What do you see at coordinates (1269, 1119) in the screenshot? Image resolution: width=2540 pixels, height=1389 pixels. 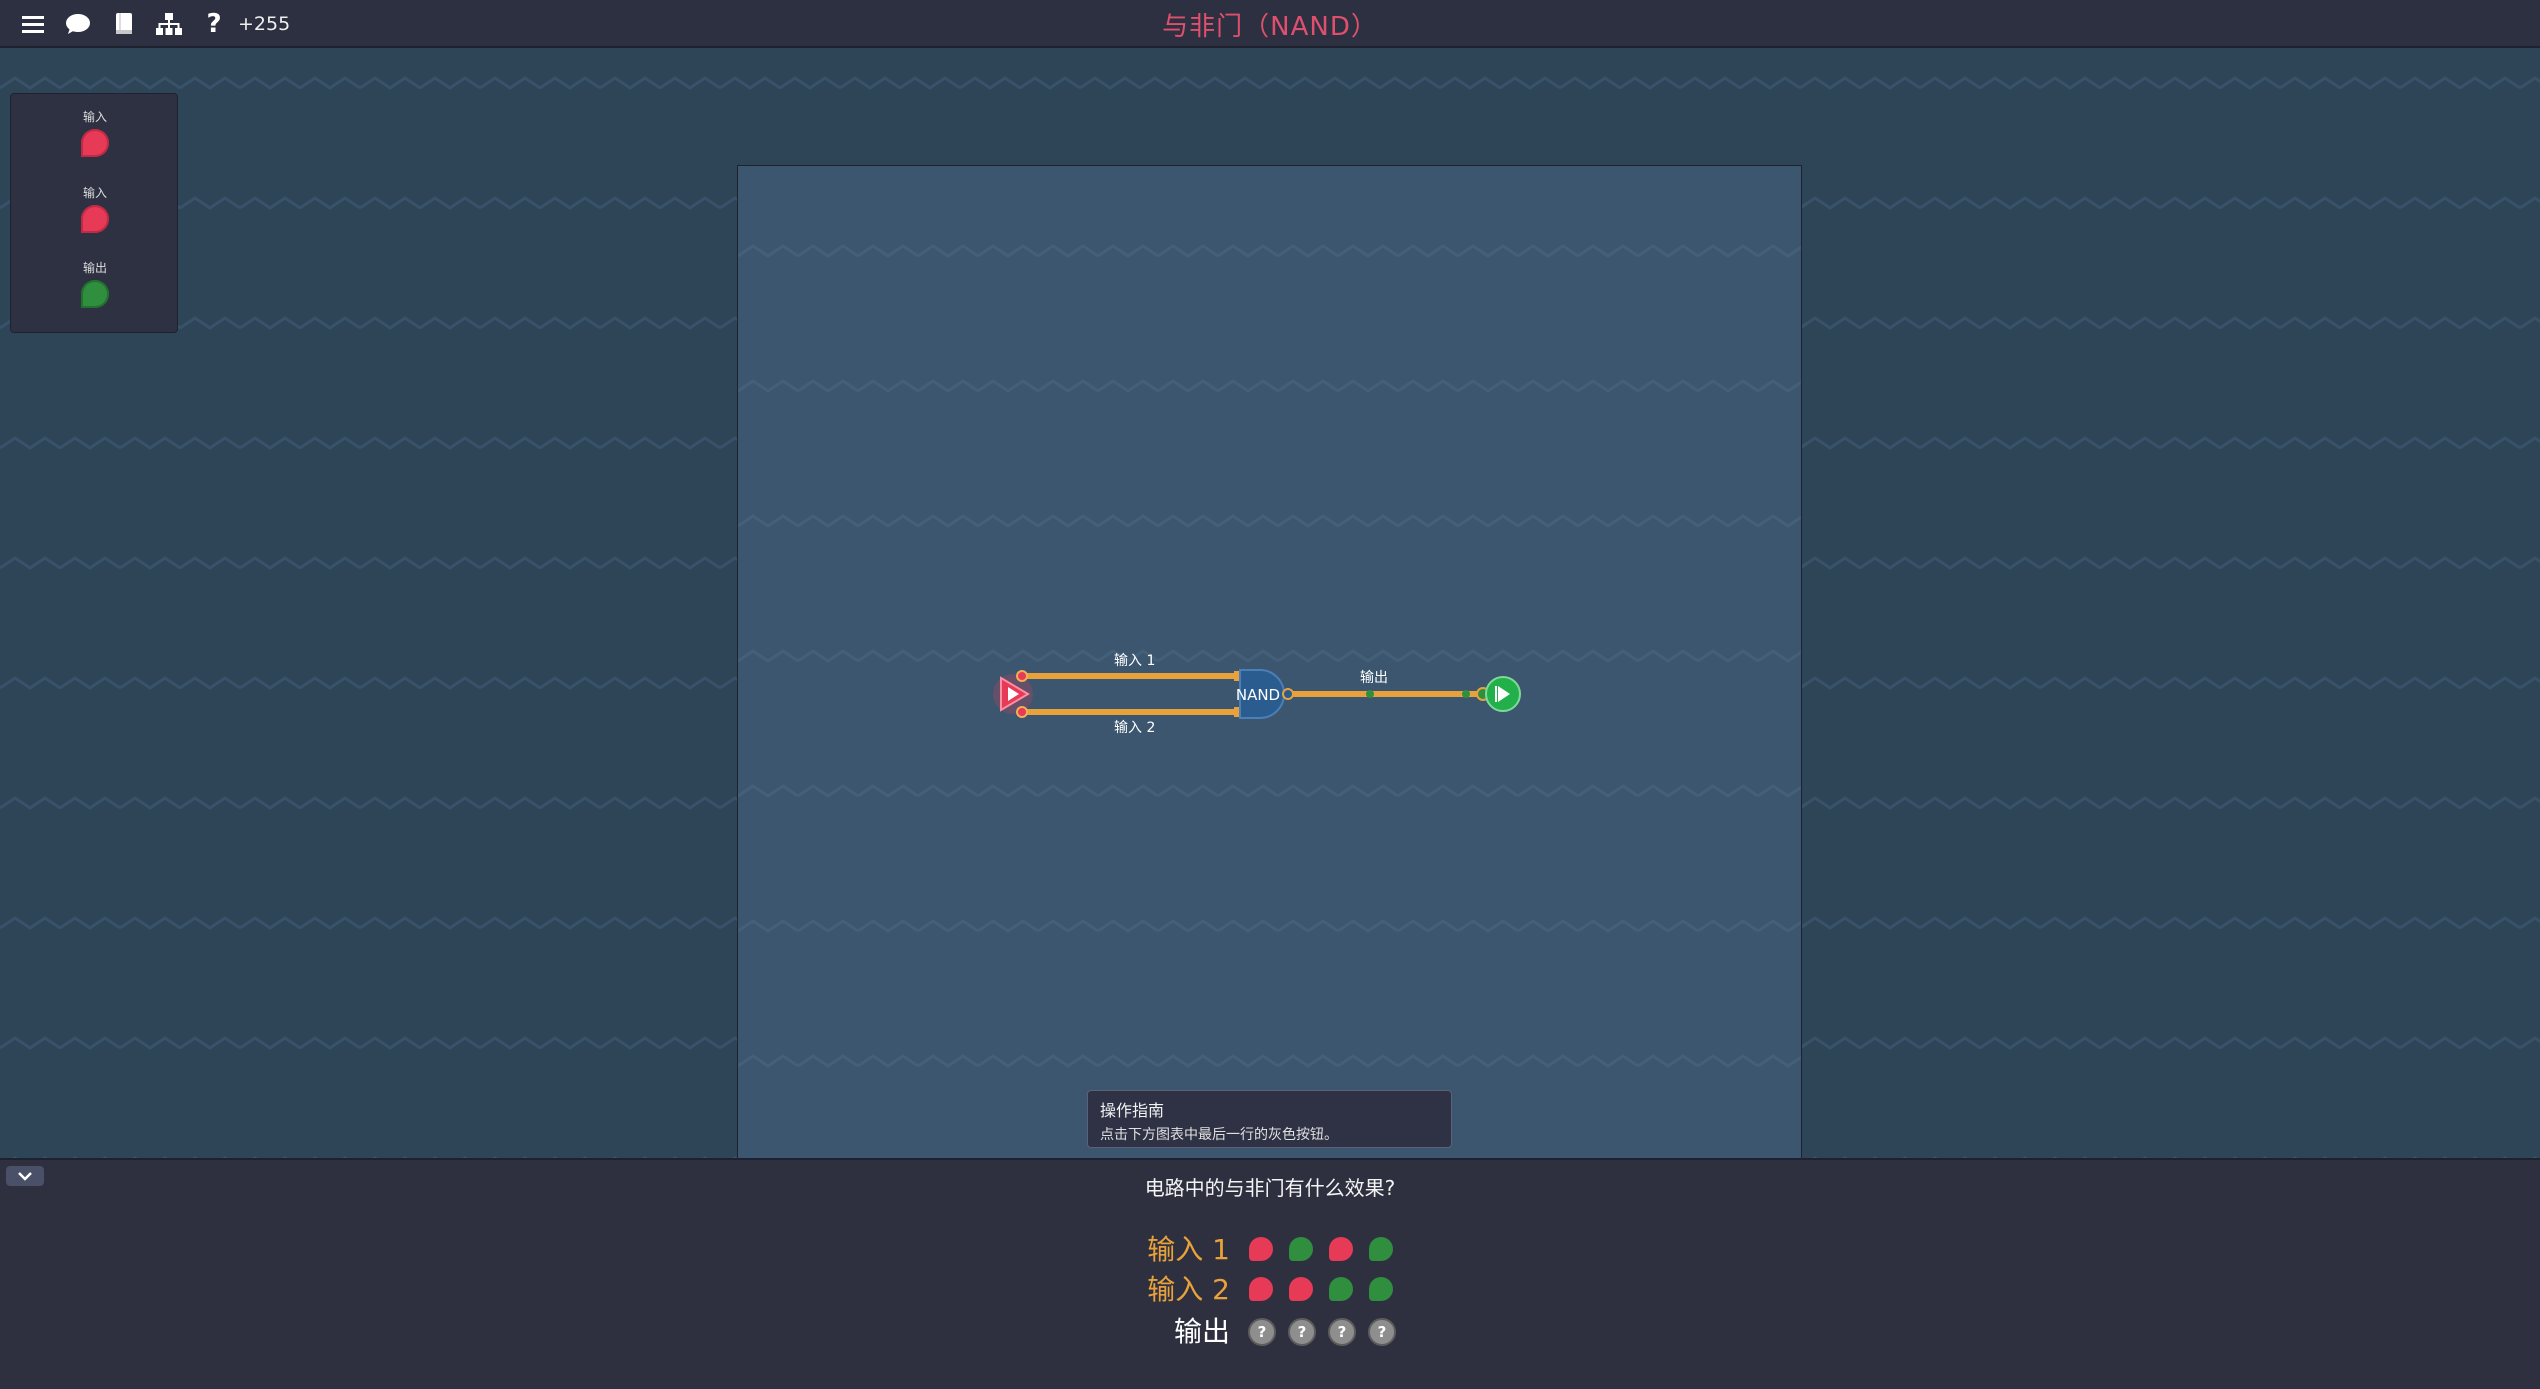 I see `guide-box: 操作指南 点击下方图表中最后一行的灰色按钮。` at bounding box center [1269, 1119].